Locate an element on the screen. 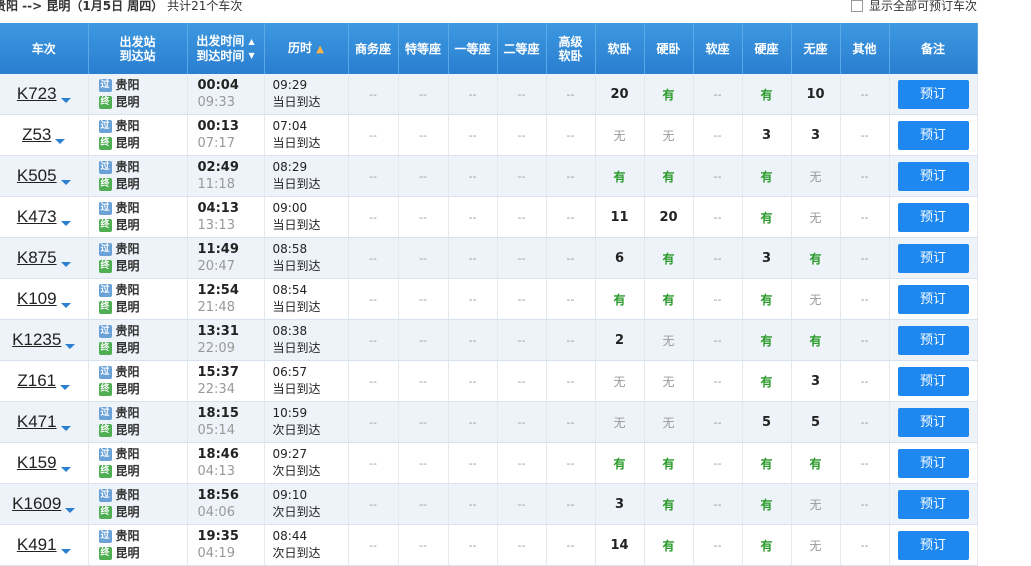  sort-down-icon: ▼ is located at coordinates (252, 56).